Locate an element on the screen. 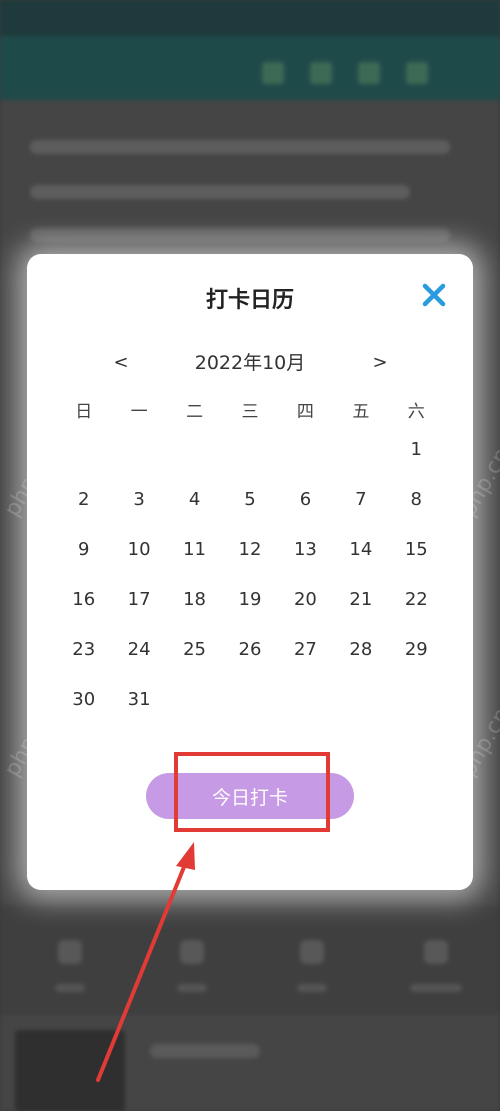  calendar-day: 27 is located at coordinates (305, 660).